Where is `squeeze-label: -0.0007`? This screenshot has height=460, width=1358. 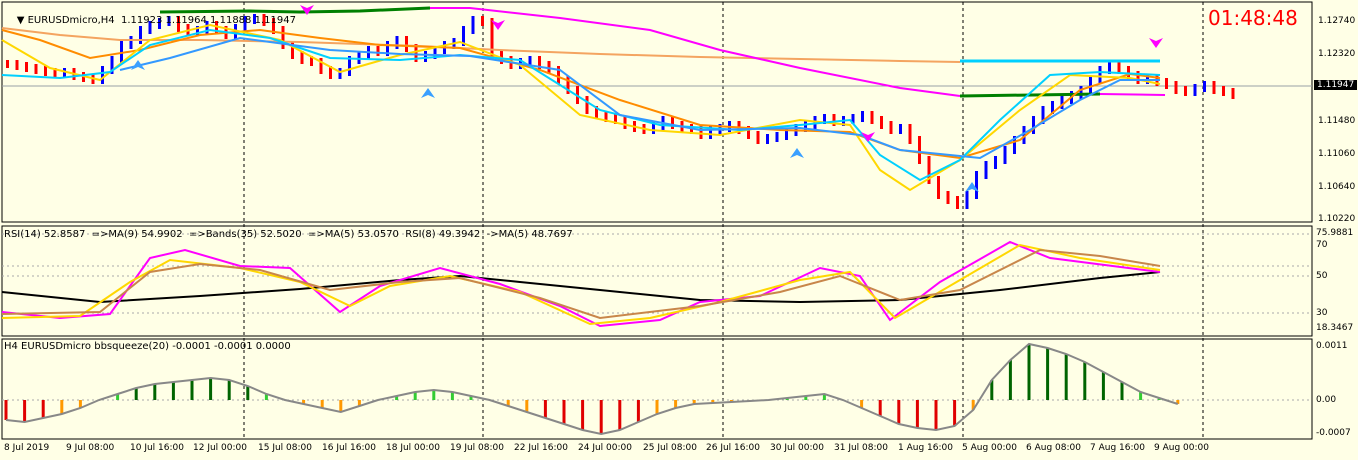
squeeze-label: -0.0007 is located at coordinates (1333, 433).